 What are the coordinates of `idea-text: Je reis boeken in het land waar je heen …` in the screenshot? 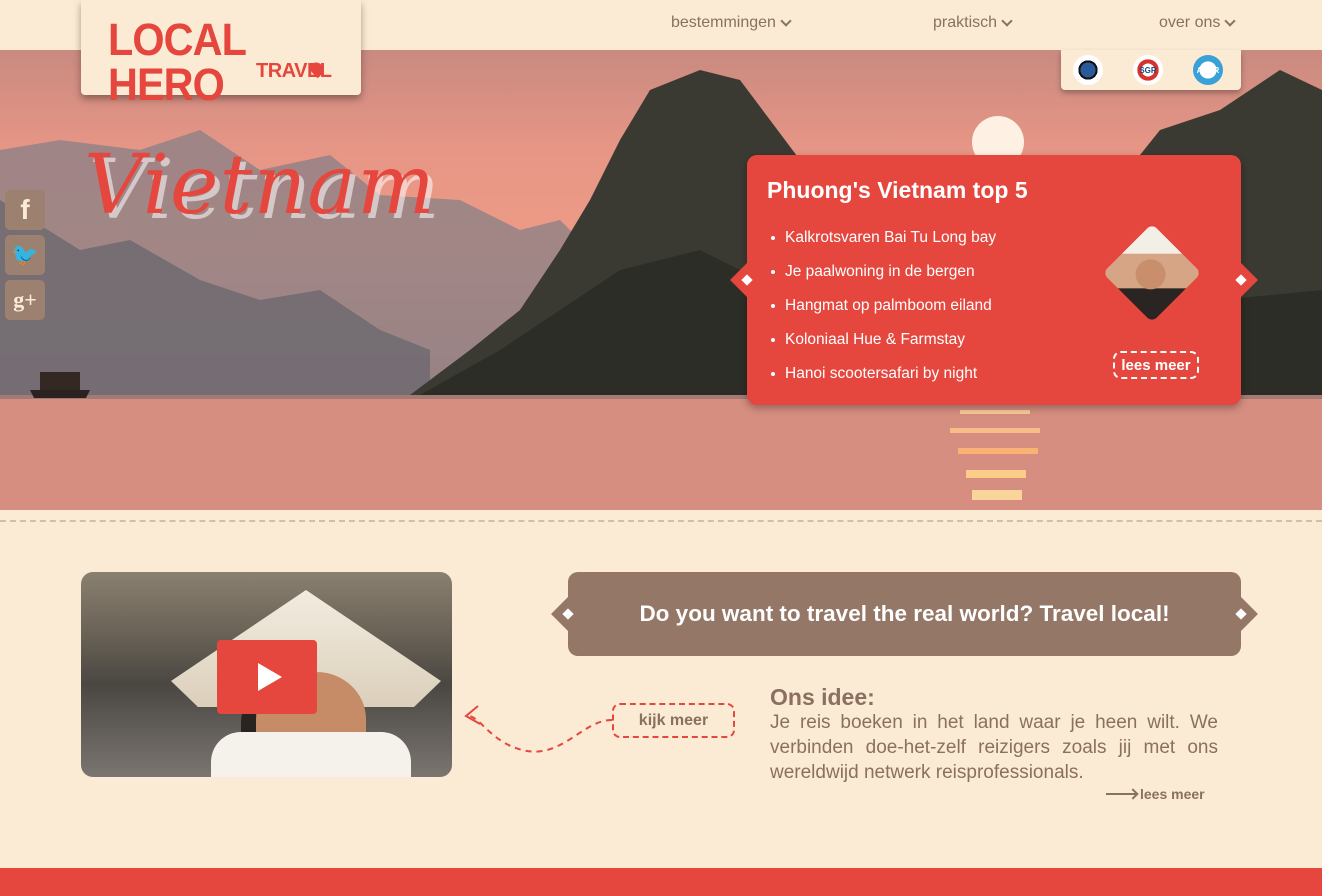 It's located at (994, 747).